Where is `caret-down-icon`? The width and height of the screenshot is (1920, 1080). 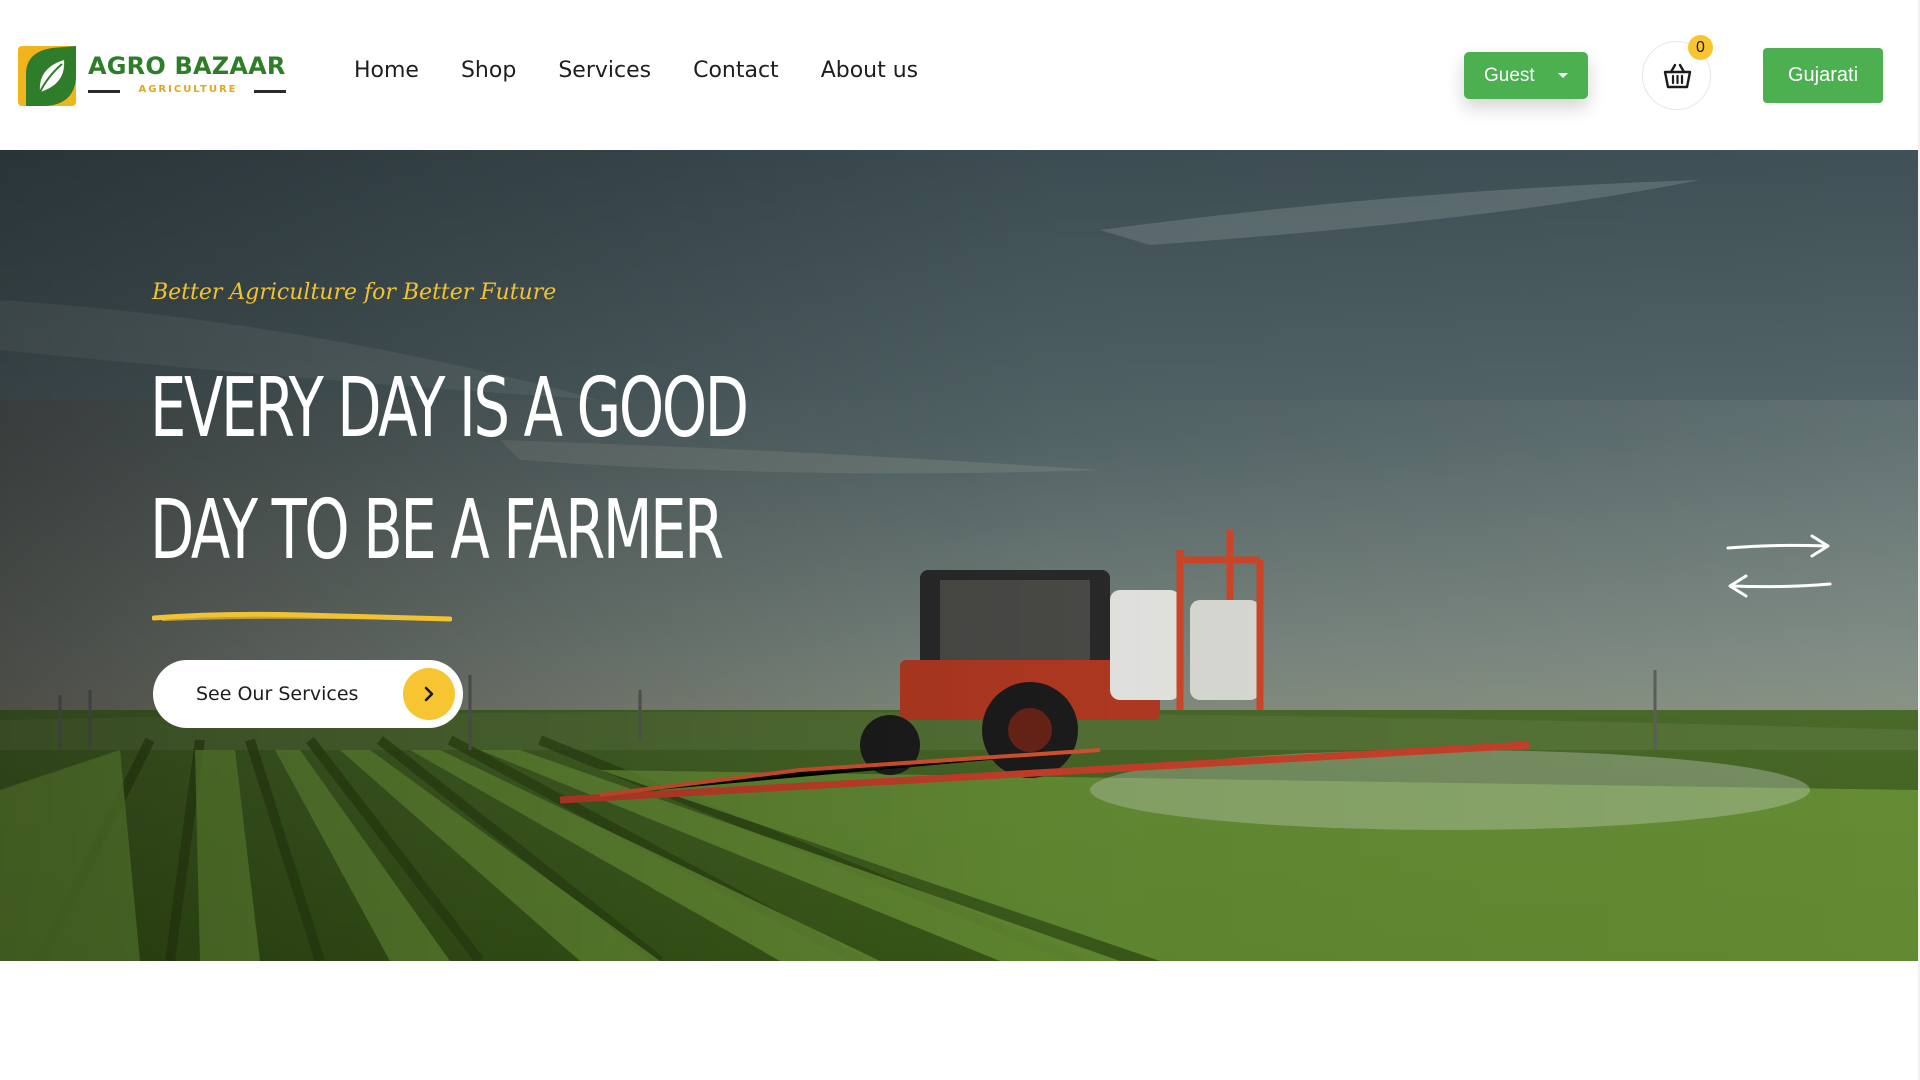
caret-down-icon is located at coordinates (1563, 75).